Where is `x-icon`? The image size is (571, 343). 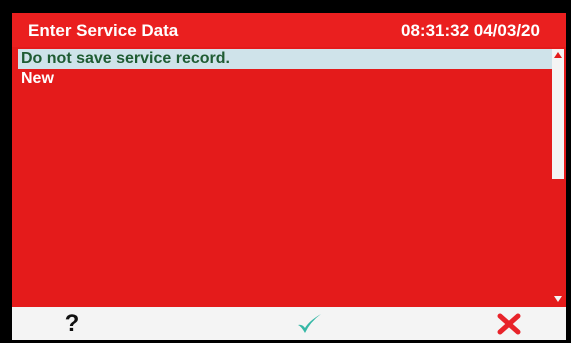
x-icon is located at coordinates (509, 323).